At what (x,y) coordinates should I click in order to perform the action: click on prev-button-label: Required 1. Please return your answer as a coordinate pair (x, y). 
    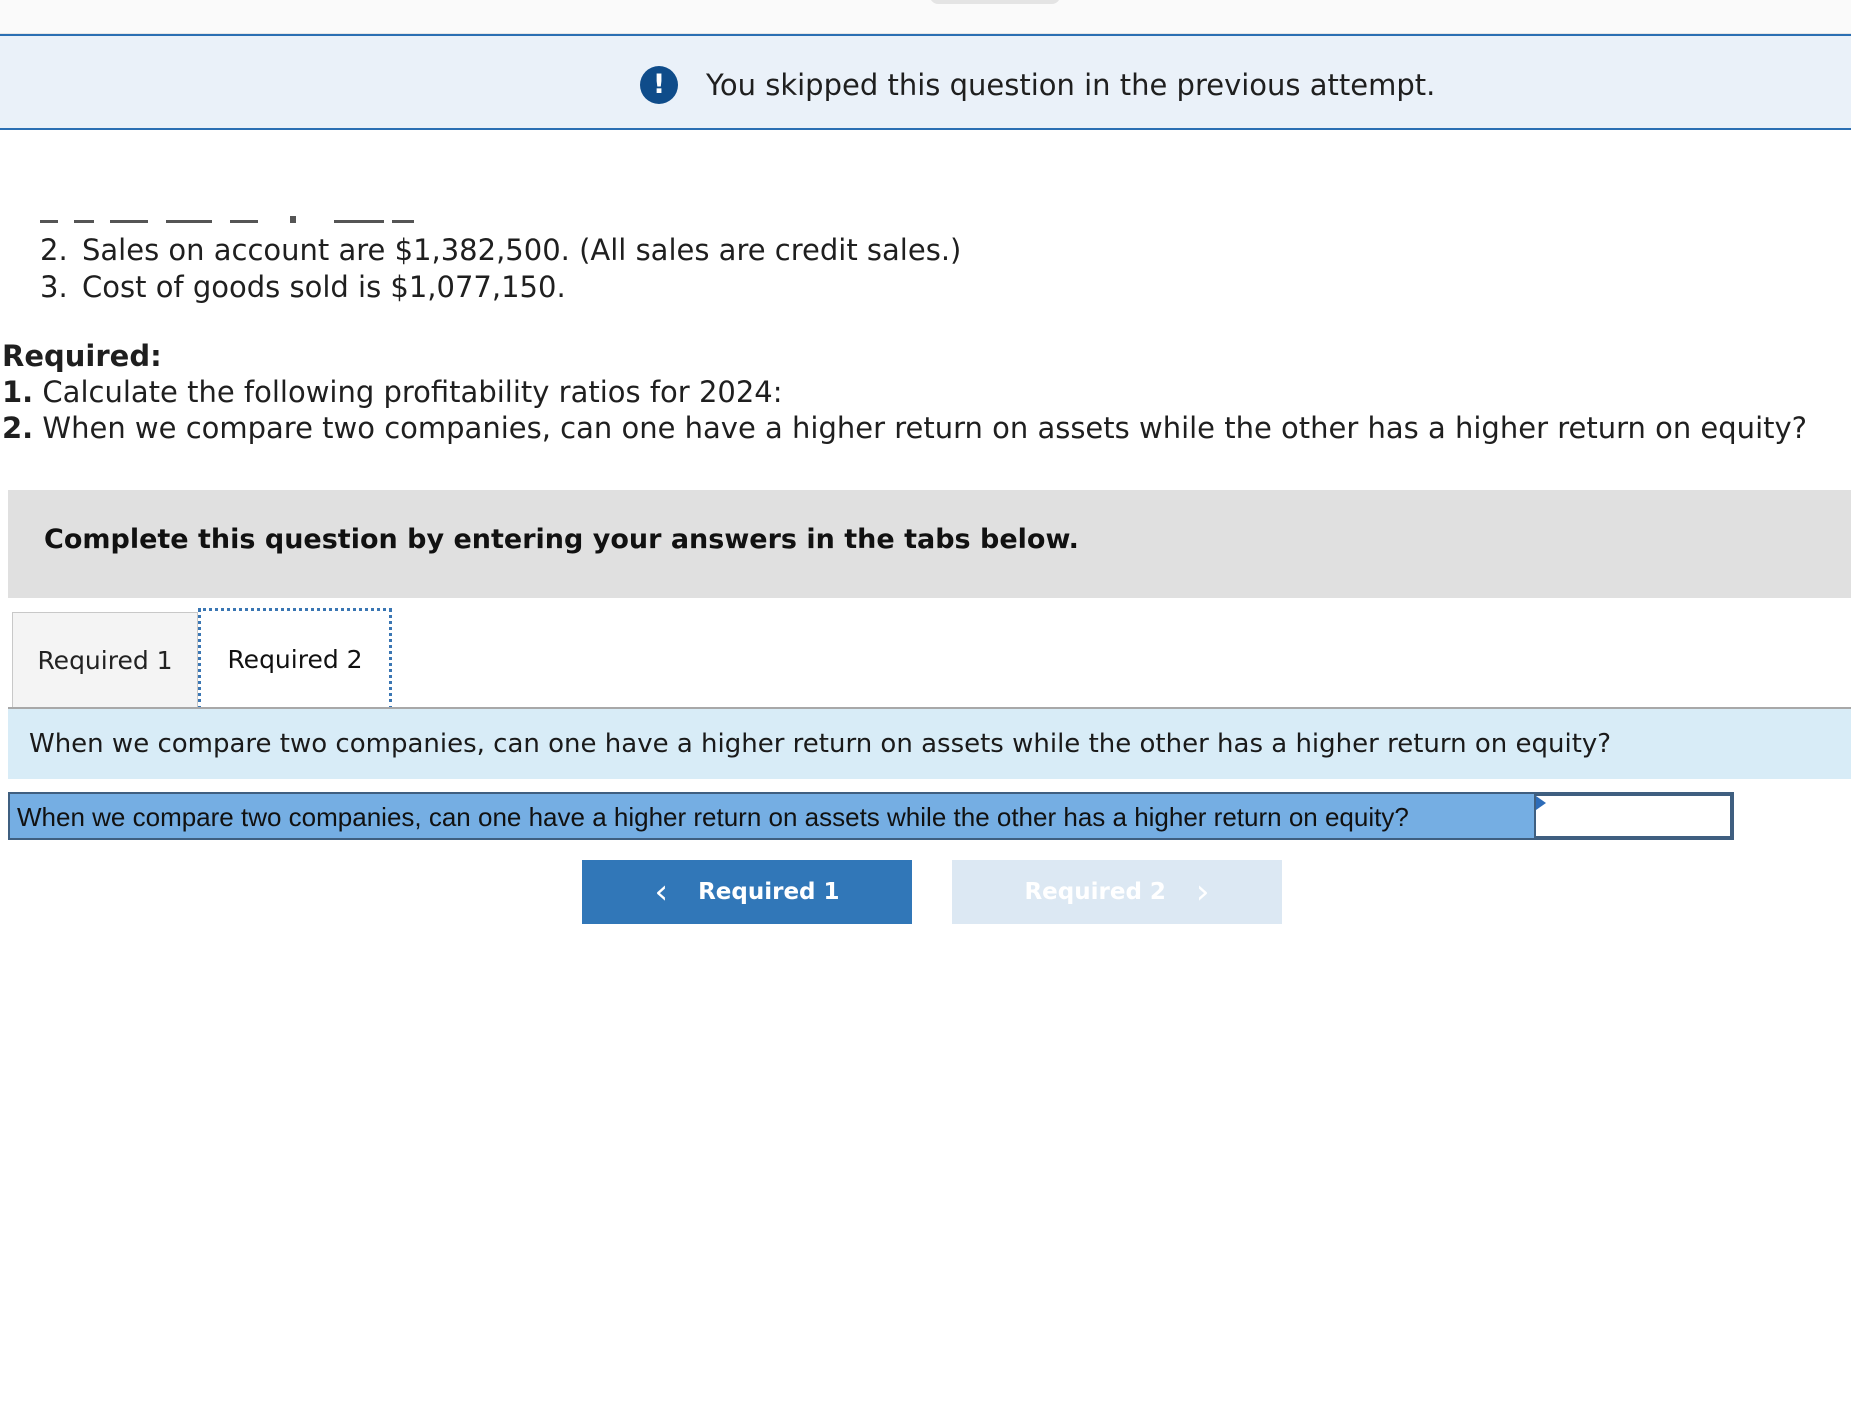
    Looking at the image, I should click on (769, 892).